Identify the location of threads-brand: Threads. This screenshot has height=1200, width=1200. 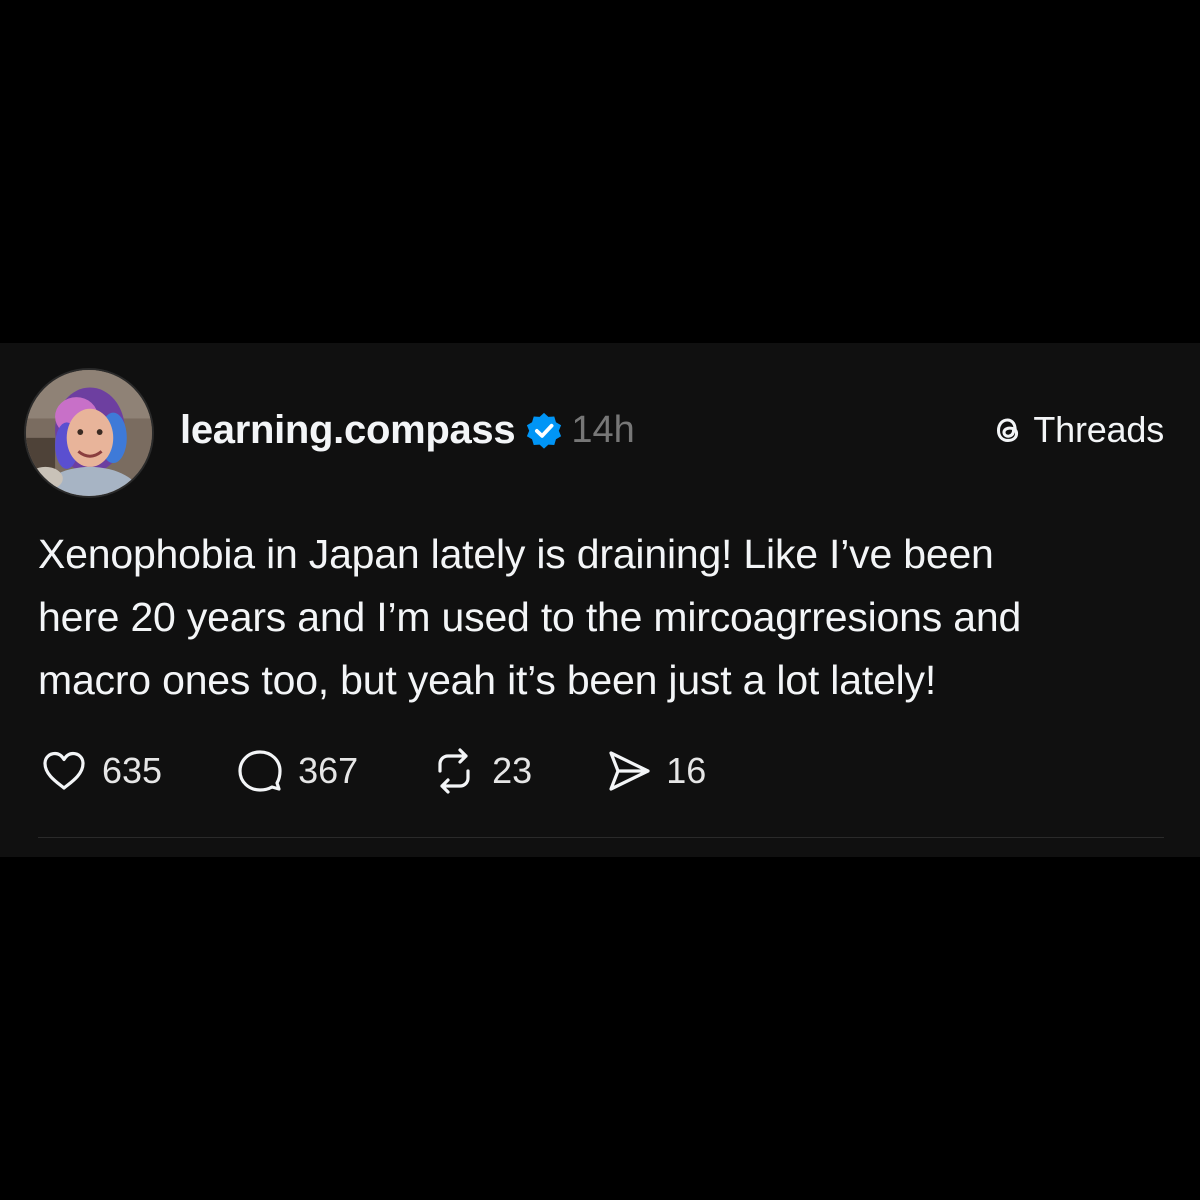
(1076, 430).